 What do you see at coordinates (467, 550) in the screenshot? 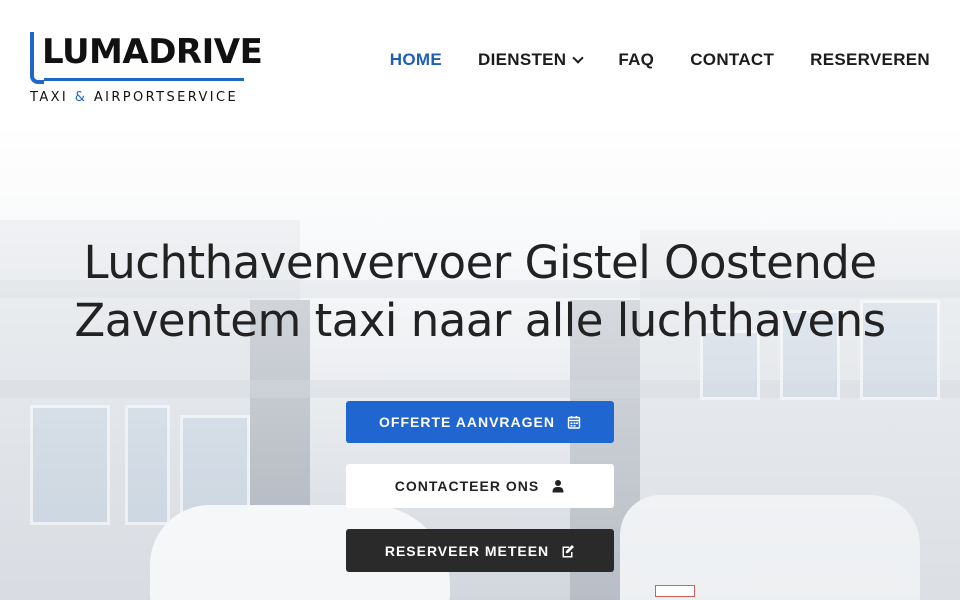
I see `book-now-label: RESERVEER METEEN` at bounding box center [467, 550].